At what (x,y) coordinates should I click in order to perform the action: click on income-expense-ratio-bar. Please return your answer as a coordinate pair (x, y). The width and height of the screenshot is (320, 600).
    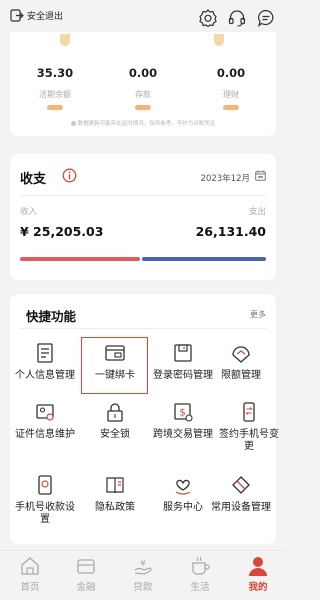
    Looking at the image, I should click on (143, 259).